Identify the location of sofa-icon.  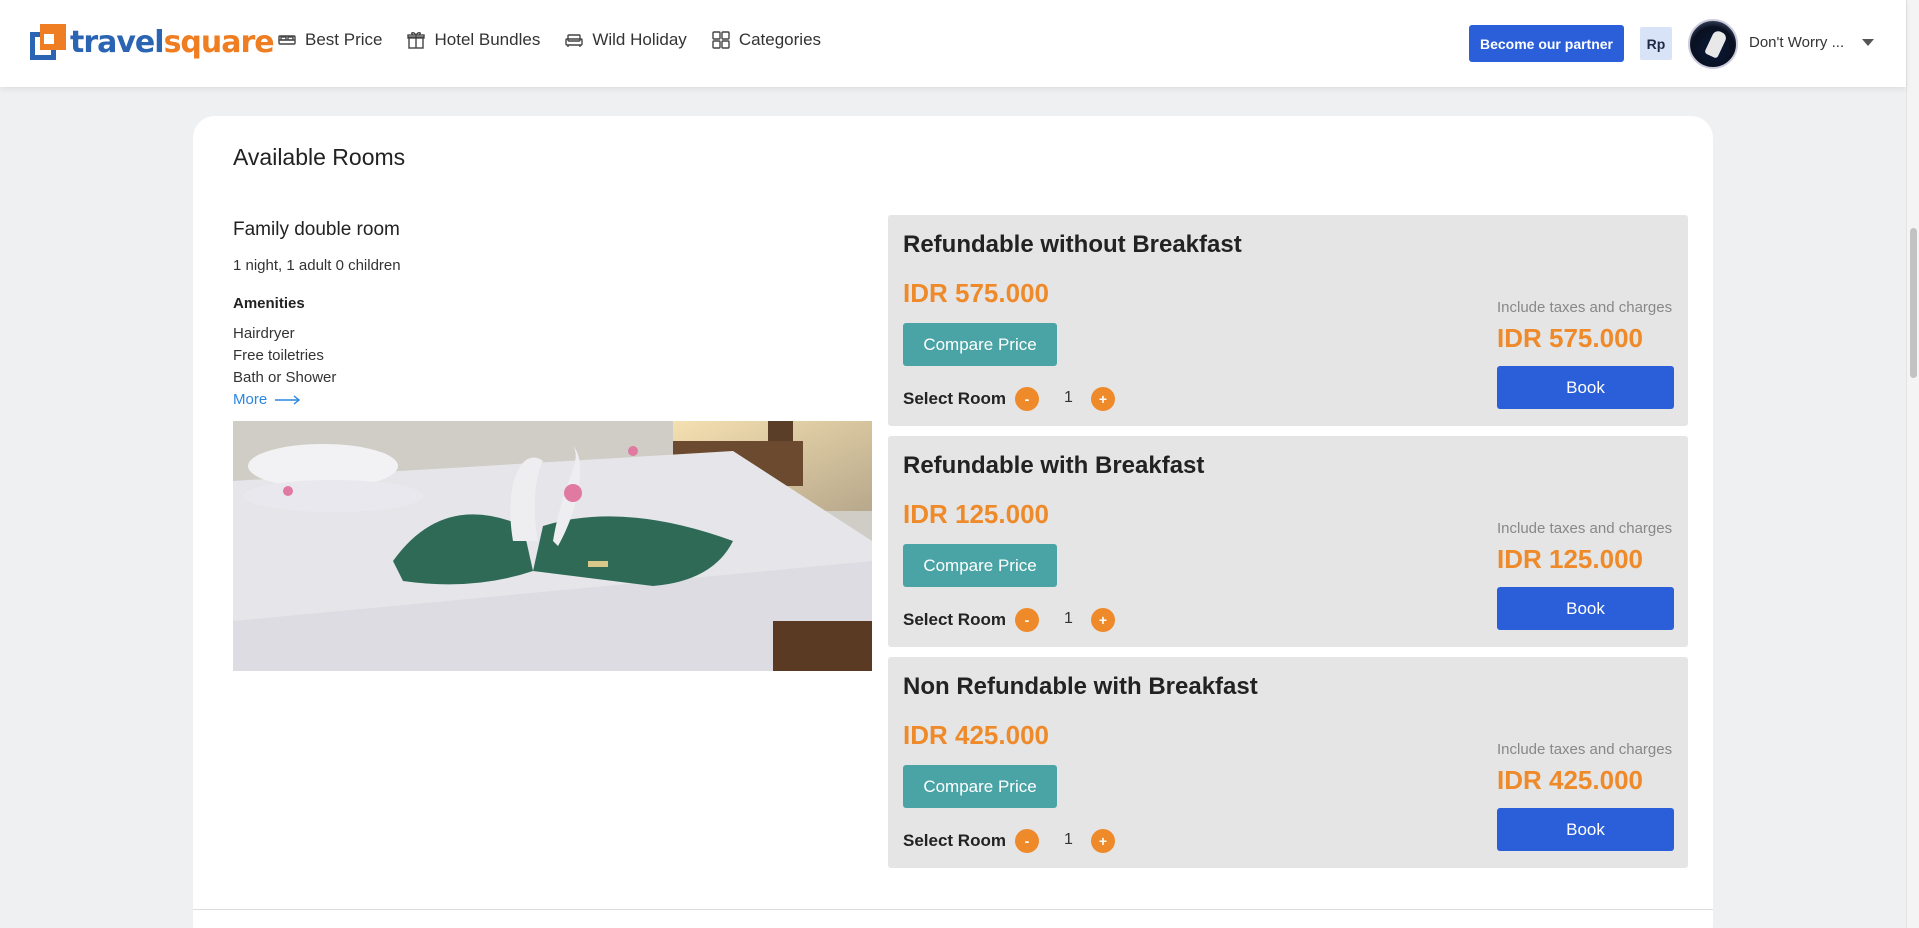
(574, 40).